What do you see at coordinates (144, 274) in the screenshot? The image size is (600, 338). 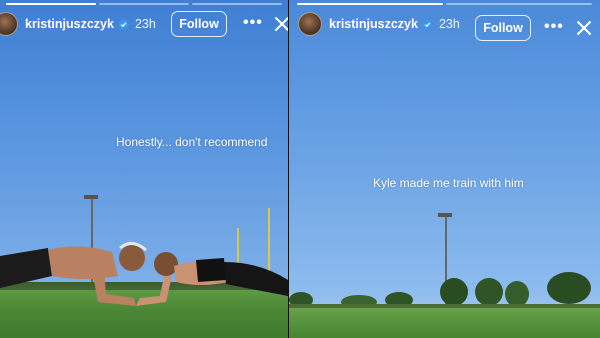 I see `planking-couple-photo` at bounding box center [144, 274].